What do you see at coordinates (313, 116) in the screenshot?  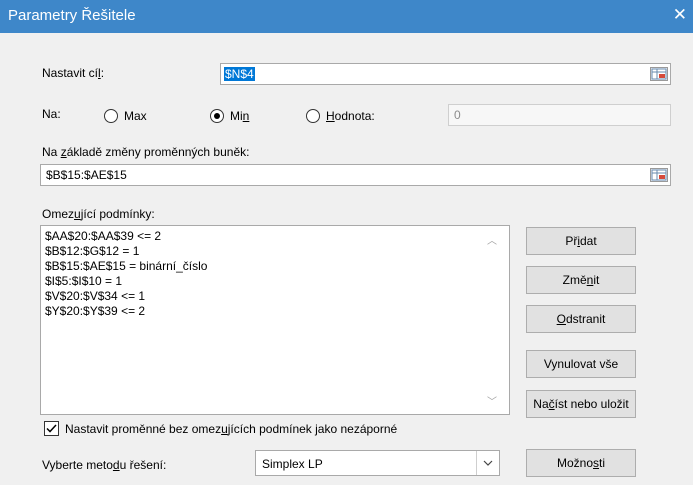 I see `value-of-radio` at bounding box center [313, 116].